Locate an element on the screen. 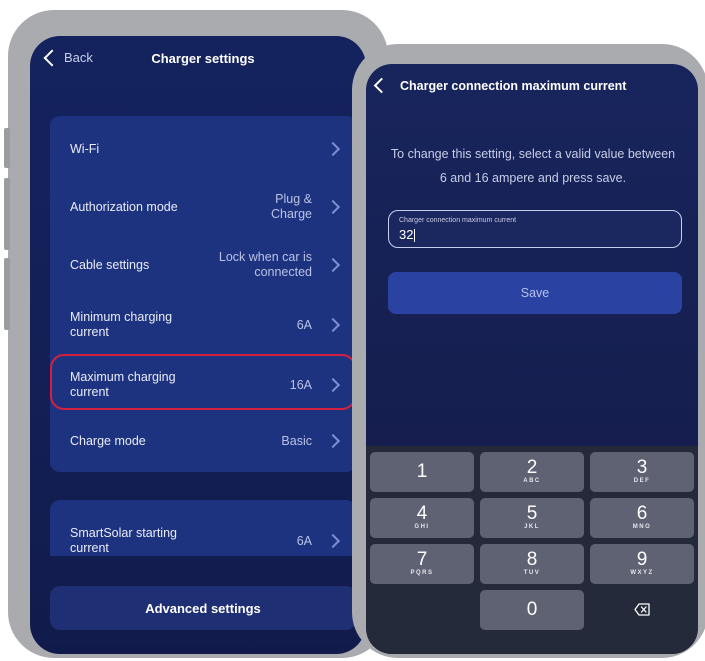 The width and height of the screenshot is (705, 661). input-label: Charger connection maximum current is located at coordinates (458, 220).